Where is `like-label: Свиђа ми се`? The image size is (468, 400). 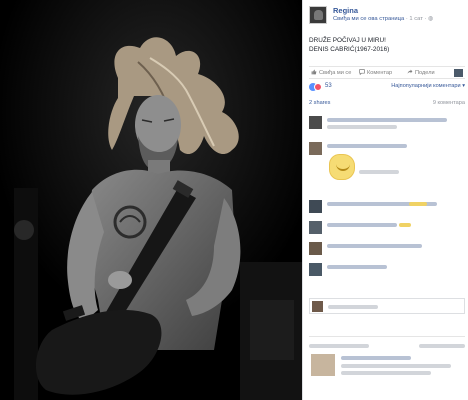
like-label: Свиђа ми се is located at coordinates (335, 73).